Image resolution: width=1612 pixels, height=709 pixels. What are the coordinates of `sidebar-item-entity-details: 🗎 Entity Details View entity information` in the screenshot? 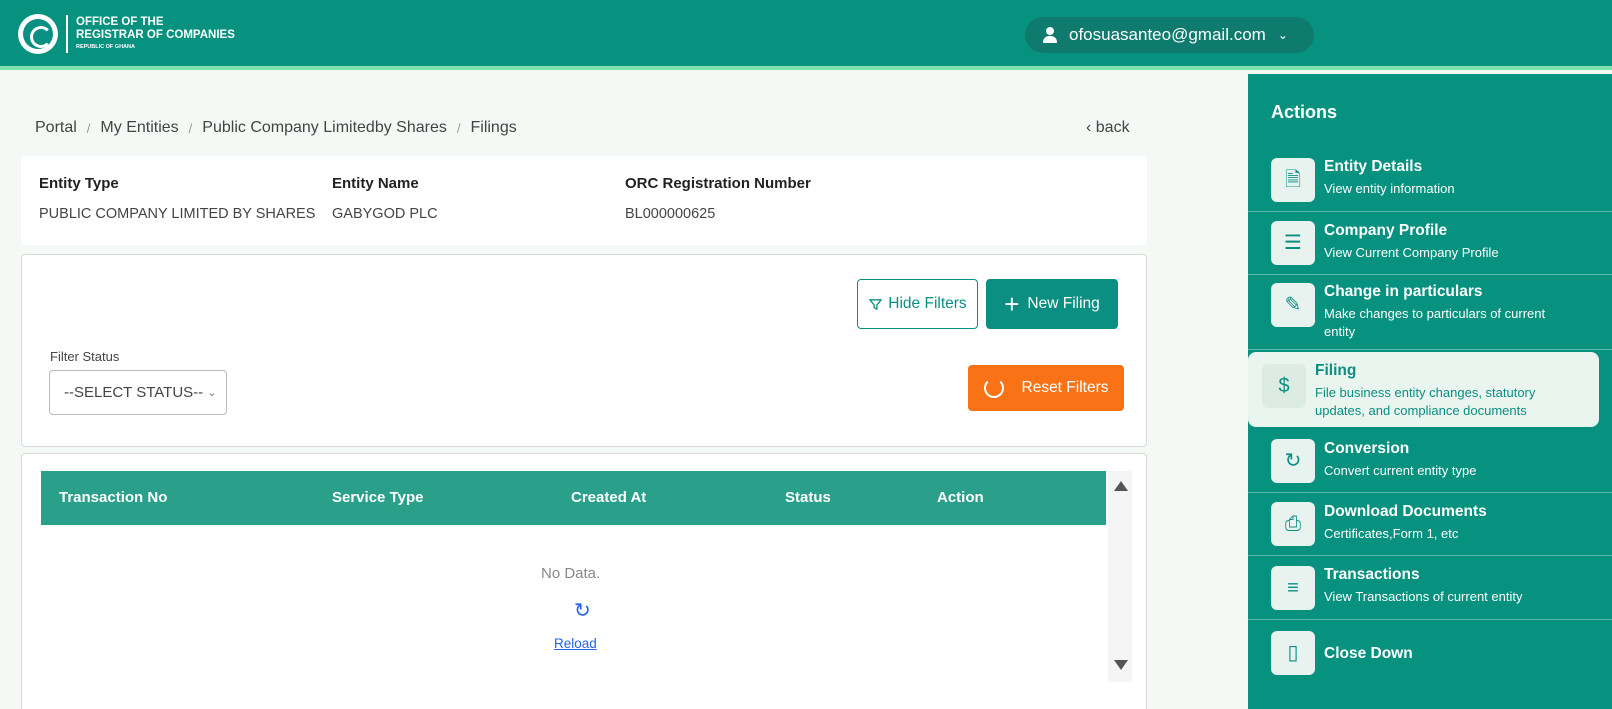 It's located at (1430, 180).